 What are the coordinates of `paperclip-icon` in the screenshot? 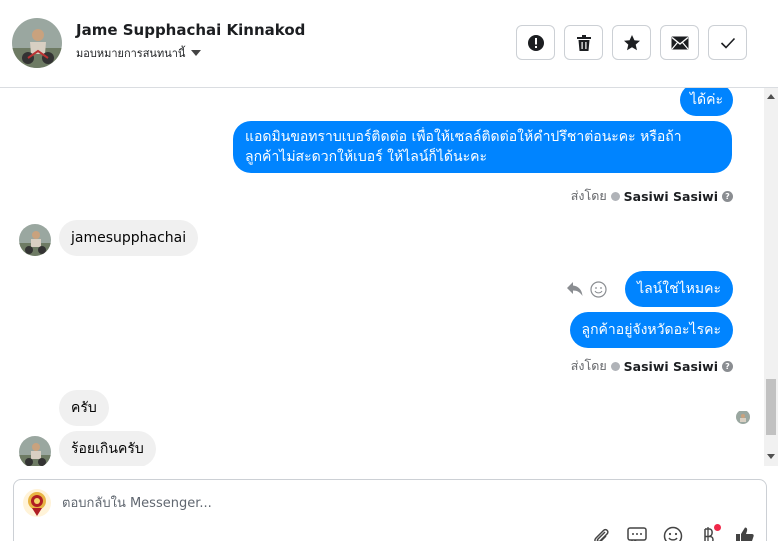 It's located at (601, 534).